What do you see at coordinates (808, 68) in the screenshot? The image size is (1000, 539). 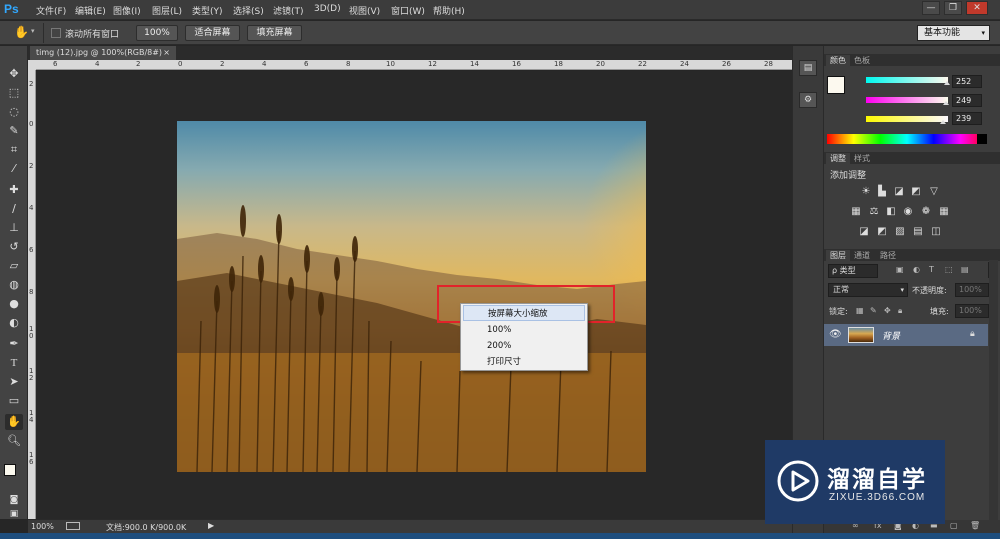 I see `history-panel-icon: ▤` at bounding box center [808, 68].